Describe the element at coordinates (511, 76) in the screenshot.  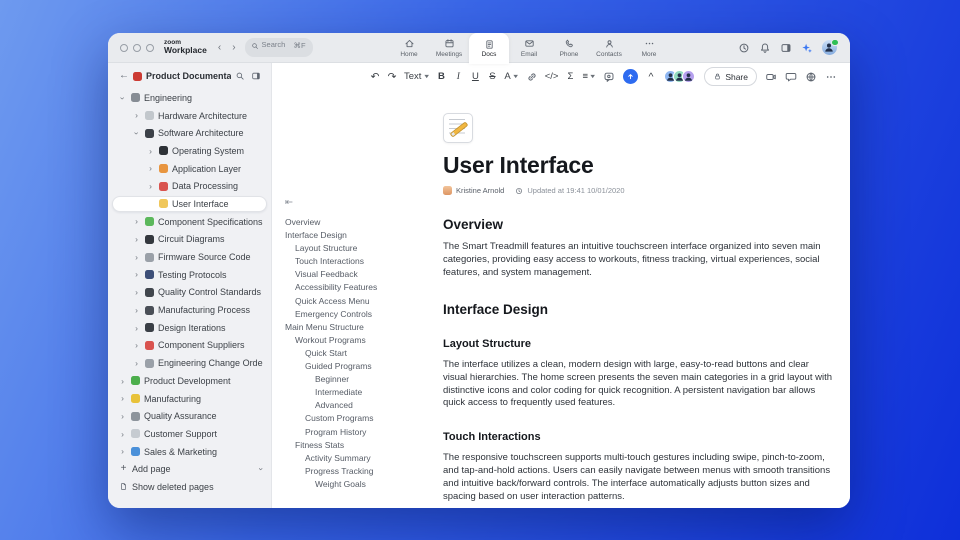
I see `text-color-dropdown: A ▼` at that location.